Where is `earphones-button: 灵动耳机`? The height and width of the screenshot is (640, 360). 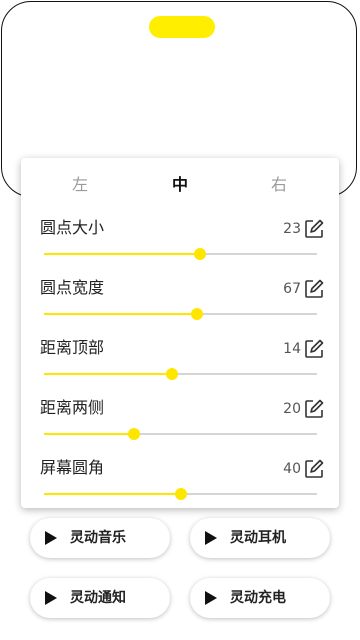
earphones-button: 灵动耳机 is located at coordinates (260, 538).